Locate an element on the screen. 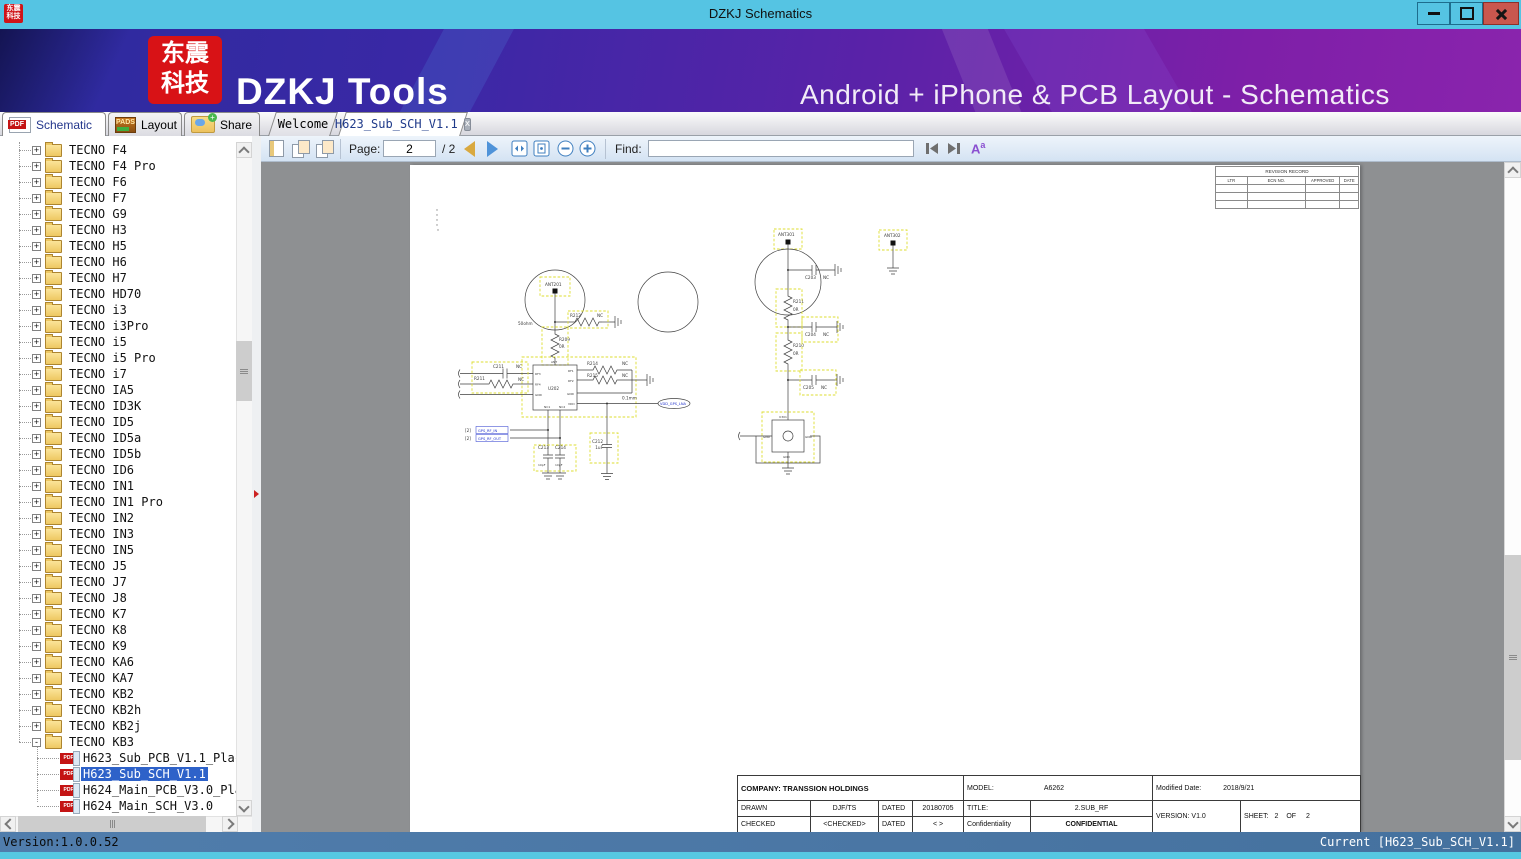  tree-item: + TECNO ID6 is located at coordinates (118, 469).